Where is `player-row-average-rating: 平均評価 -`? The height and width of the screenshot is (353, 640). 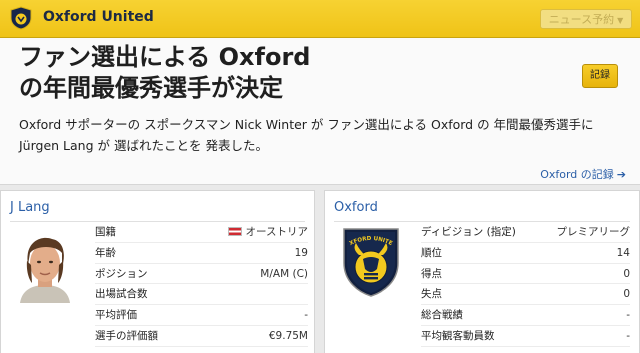
player-row-average-rating: 平均評価 - is located at coordinates (201, 315).